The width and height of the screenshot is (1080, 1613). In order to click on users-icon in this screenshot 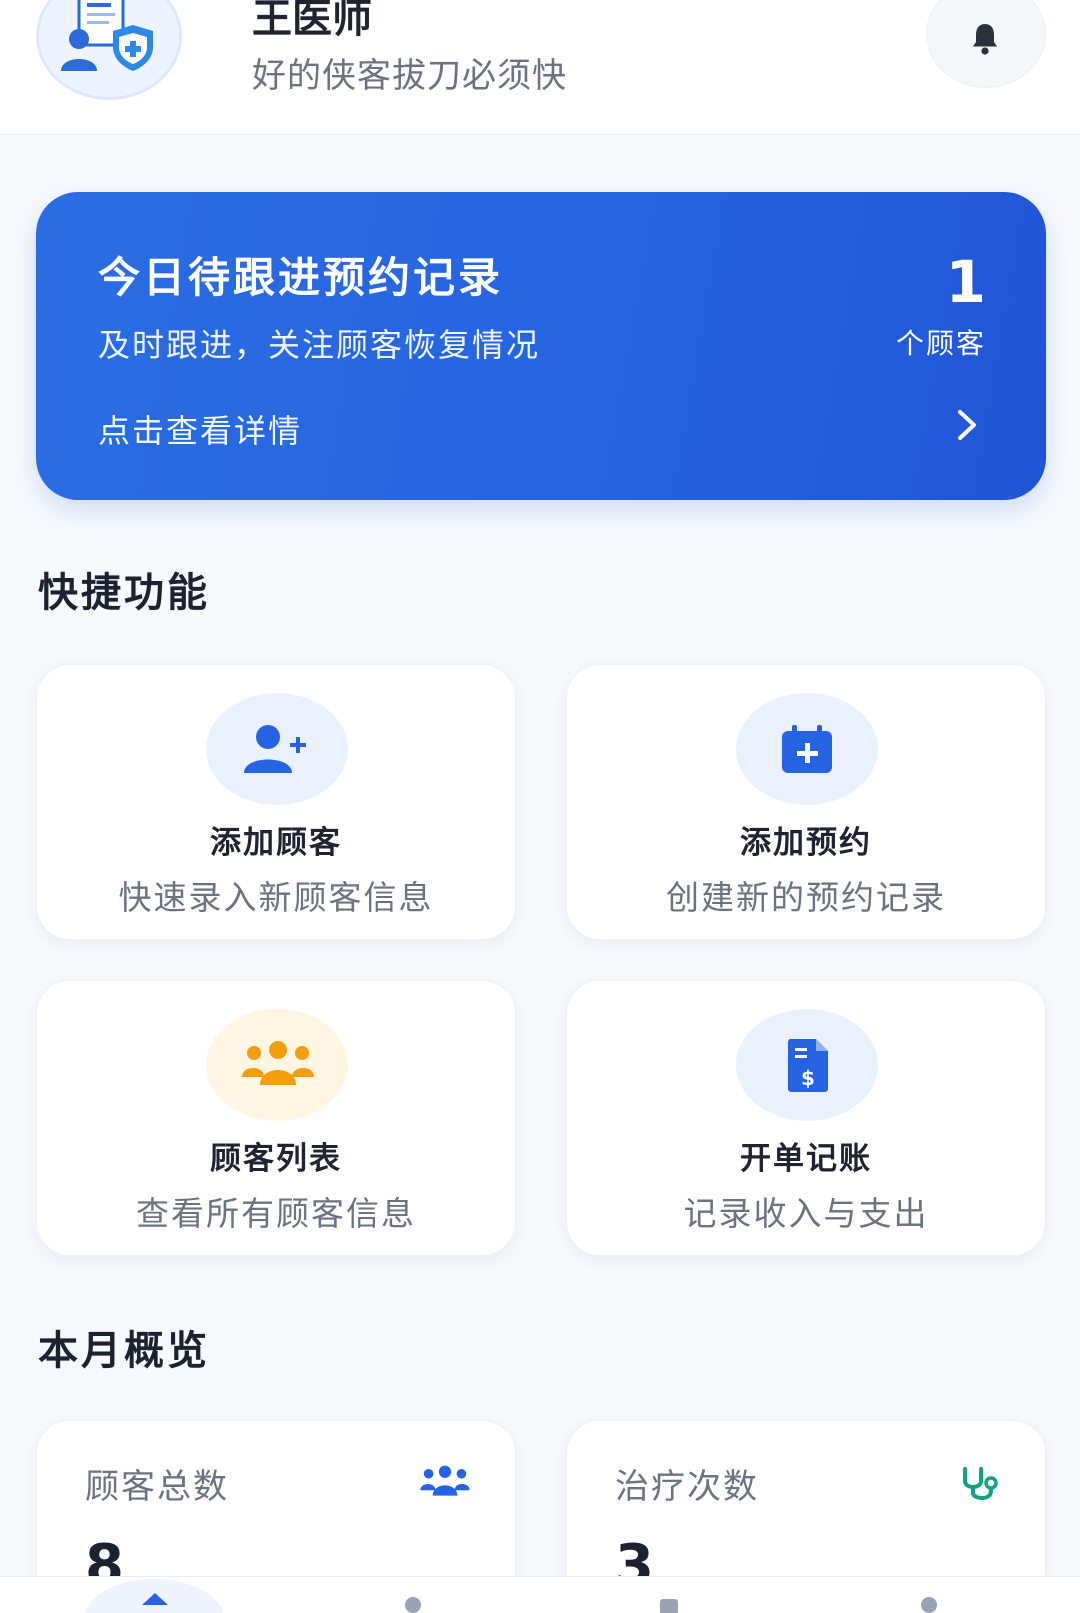, I will do `click(445, 1480)`.